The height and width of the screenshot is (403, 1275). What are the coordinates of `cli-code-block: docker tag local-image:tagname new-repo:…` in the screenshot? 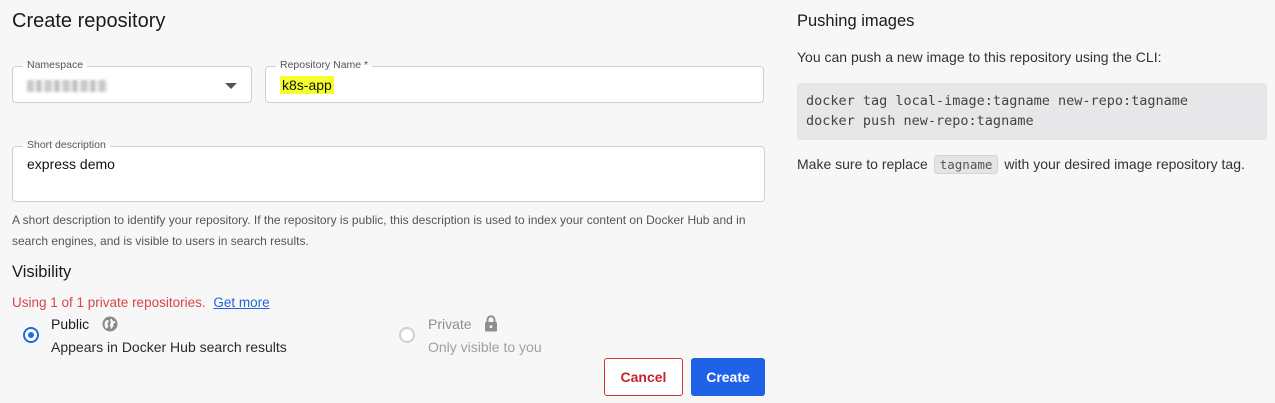 It's located at (1032, 111).